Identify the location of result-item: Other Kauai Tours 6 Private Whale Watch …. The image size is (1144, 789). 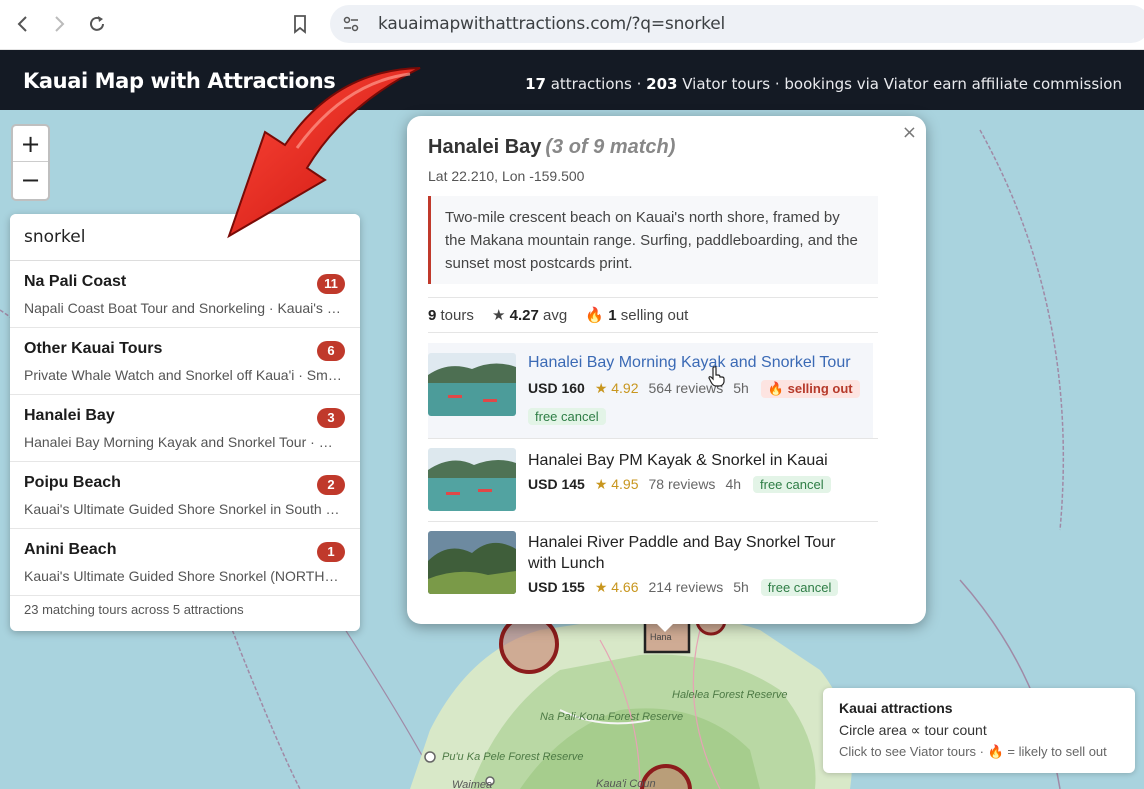
(185, 361).